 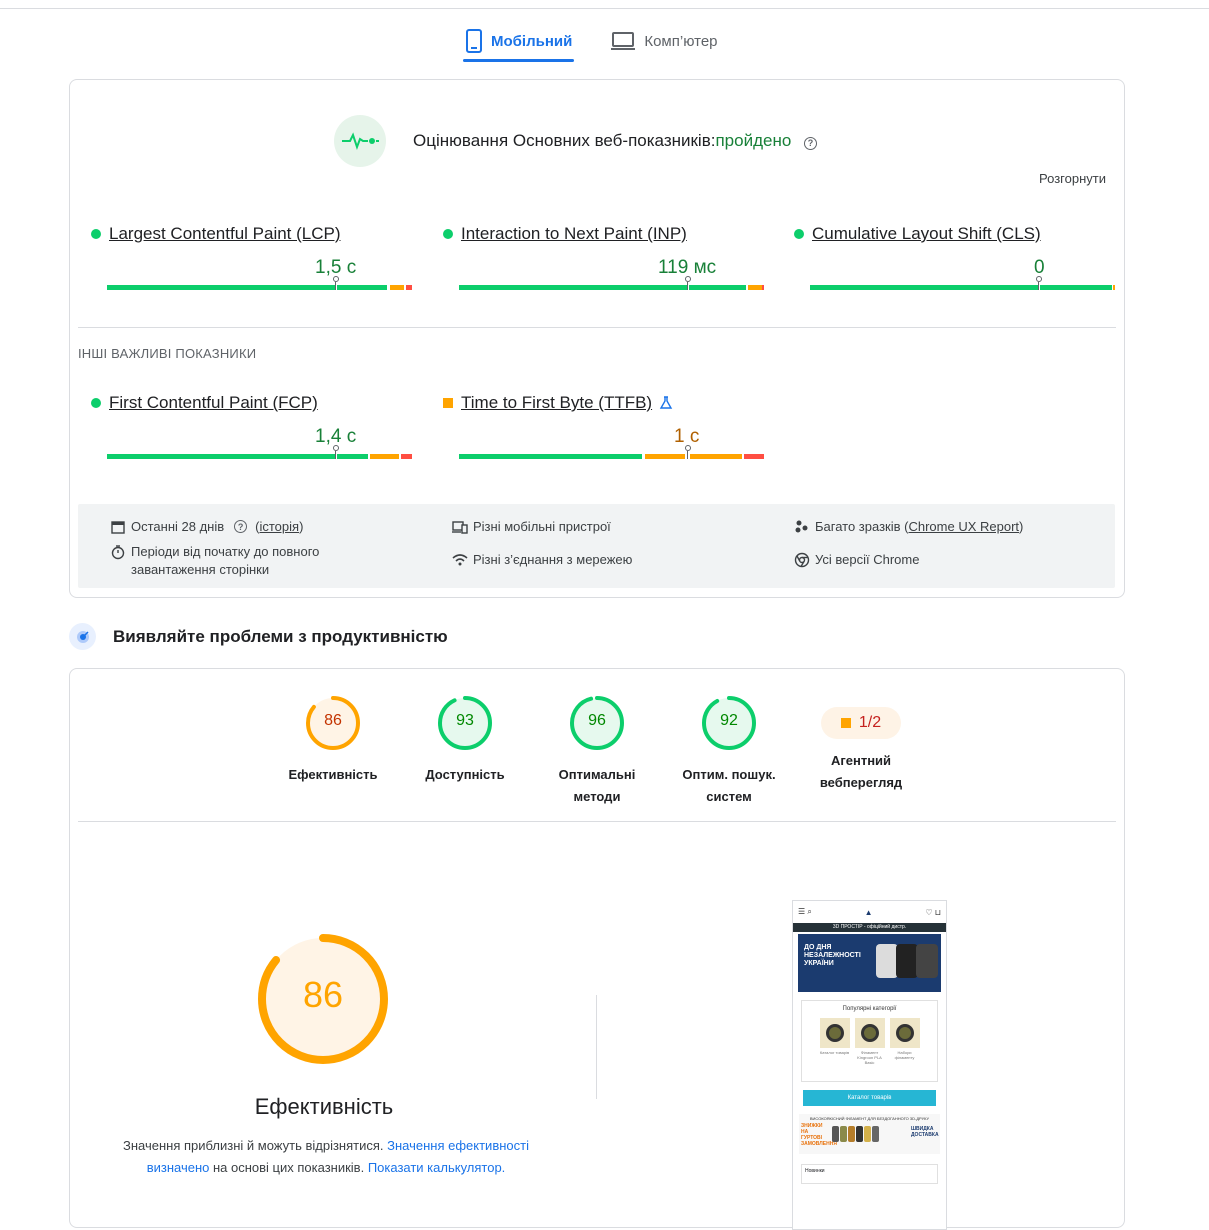 What do you see at coordinates (259, 452) in the screenshot?
I see `metric-fcp-distribution-bar` at bounding box center [259, 452].